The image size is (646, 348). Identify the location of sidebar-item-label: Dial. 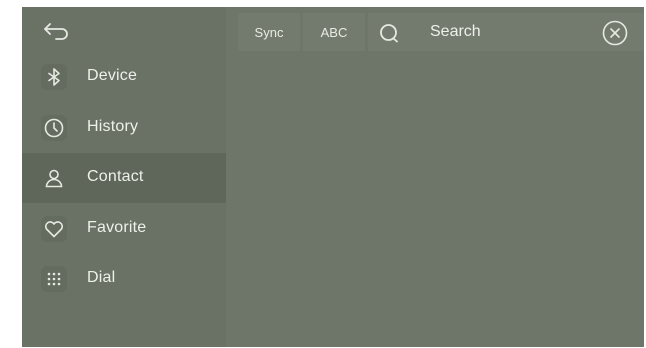
(101, 277).